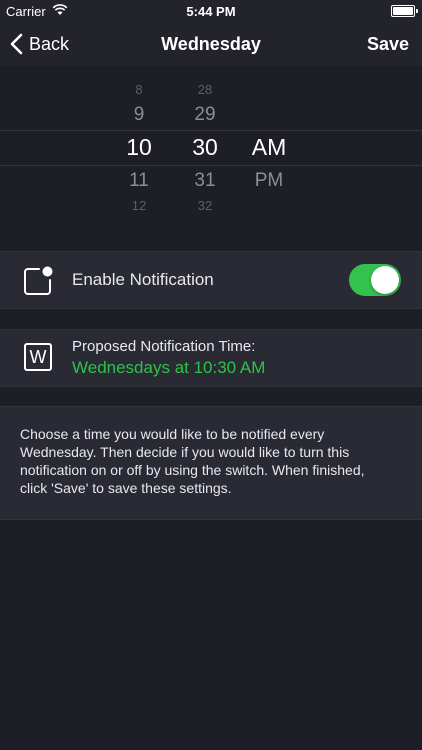 The height and width of the screenshot is (750, 422). I want to click on minute-option: 31, so click(205, 181).